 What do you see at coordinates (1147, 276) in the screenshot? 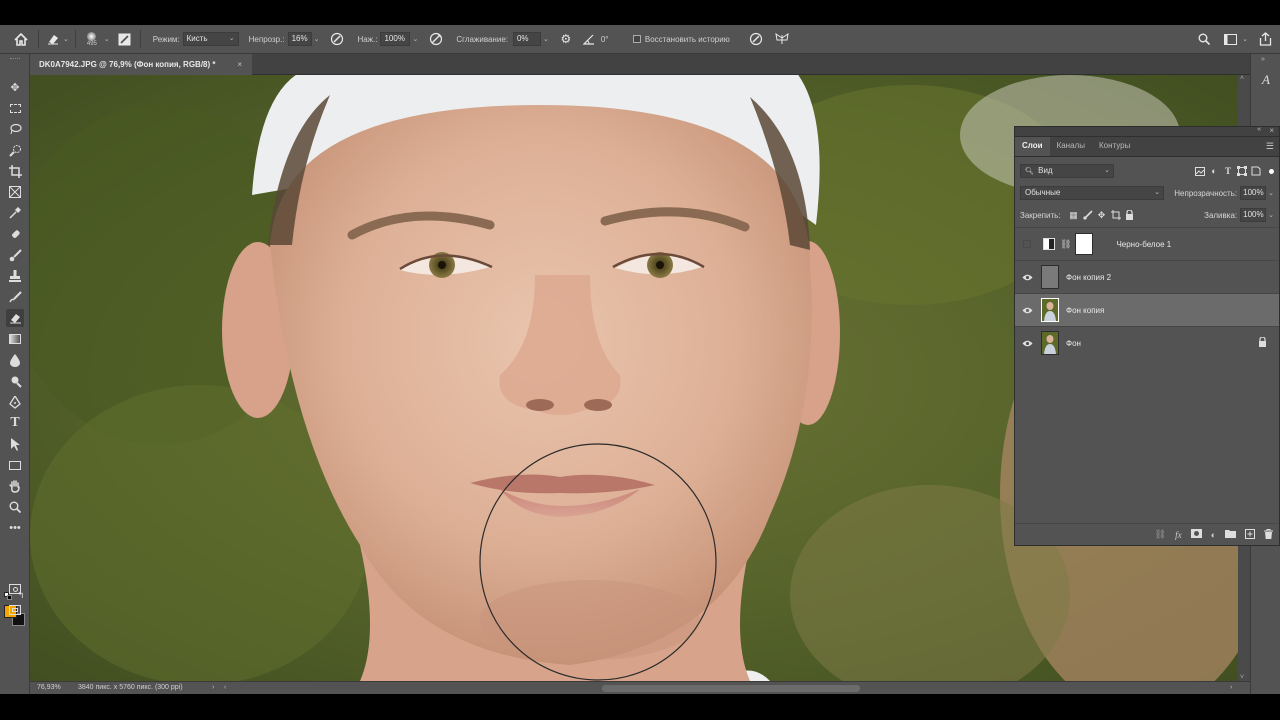
I see `layer-row: Фон копия 2` at bounding box center [1147, 276].